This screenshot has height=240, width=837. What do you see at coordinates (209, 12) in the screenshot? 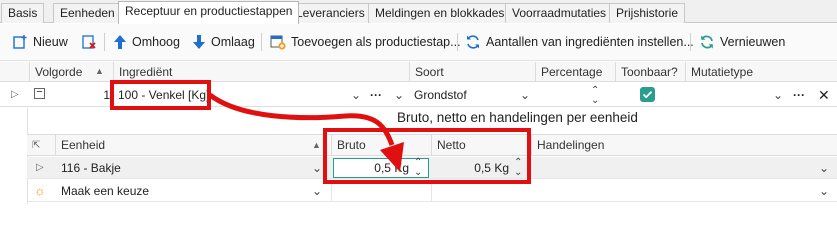
I see `tab-receptuur: Receptuur en productiestappen` at bounding box center [209, 12].